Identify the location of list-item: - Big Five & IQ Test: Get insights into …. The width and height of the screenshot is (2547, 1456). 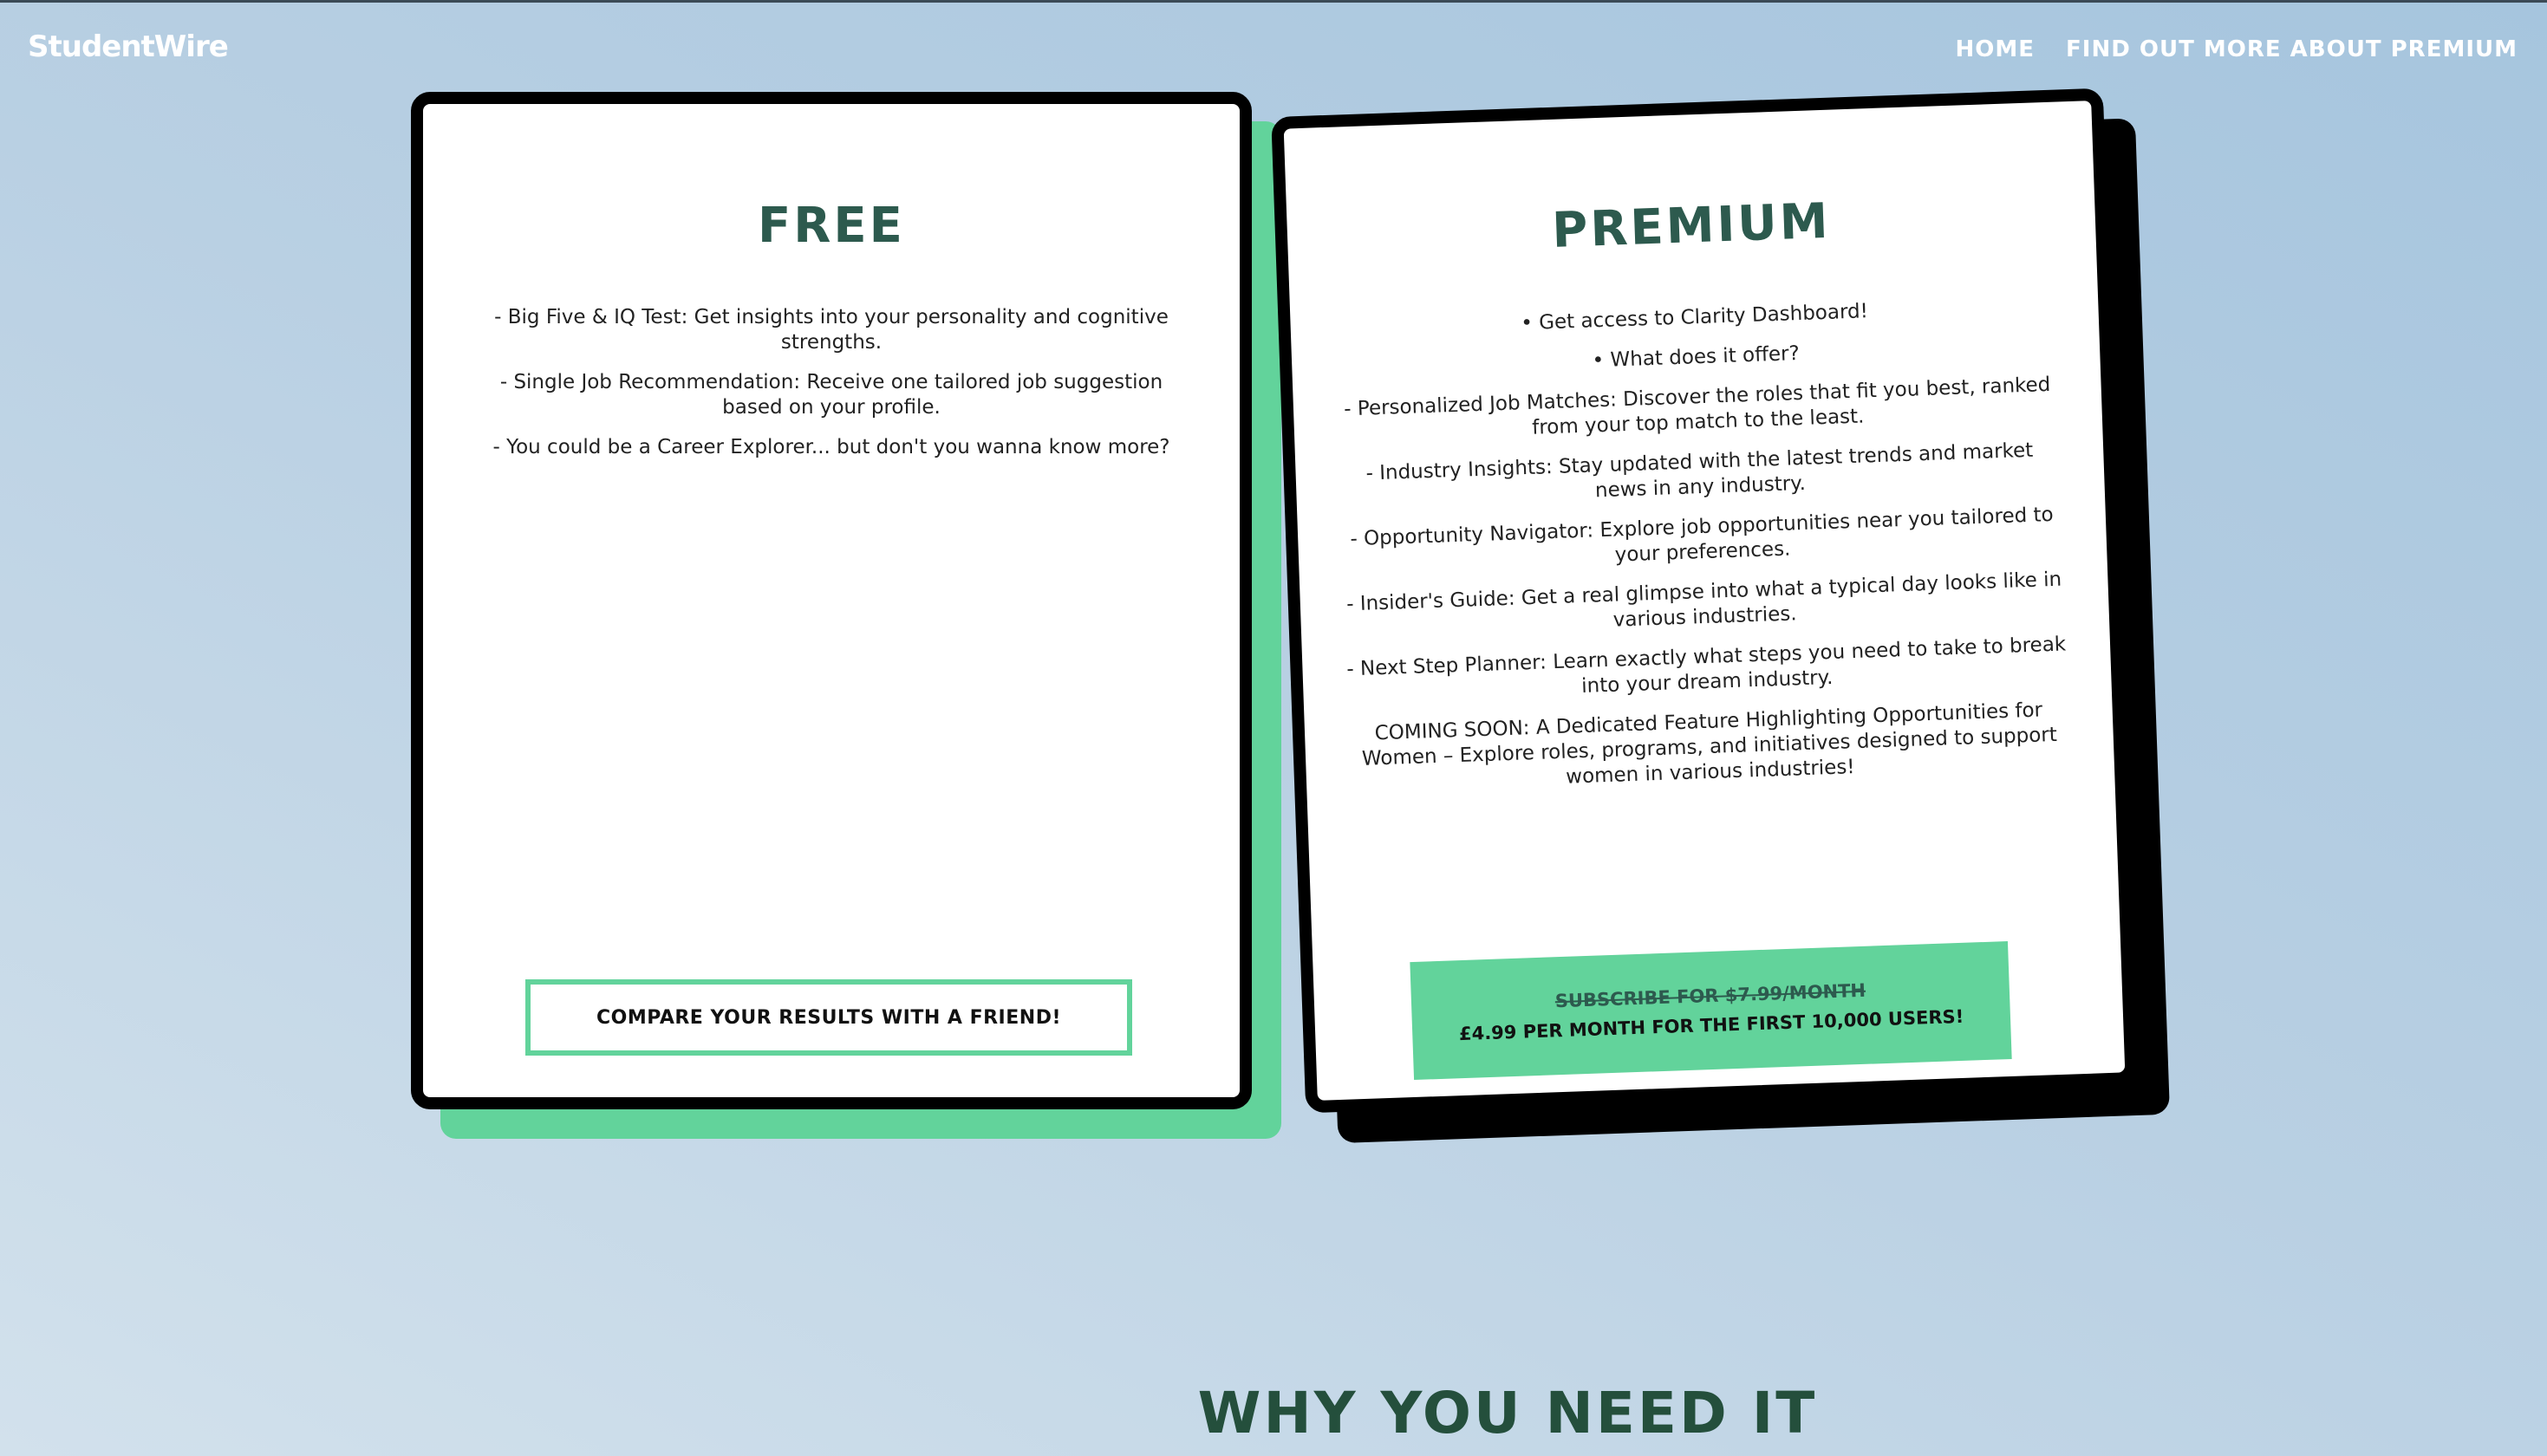
(831, 330).